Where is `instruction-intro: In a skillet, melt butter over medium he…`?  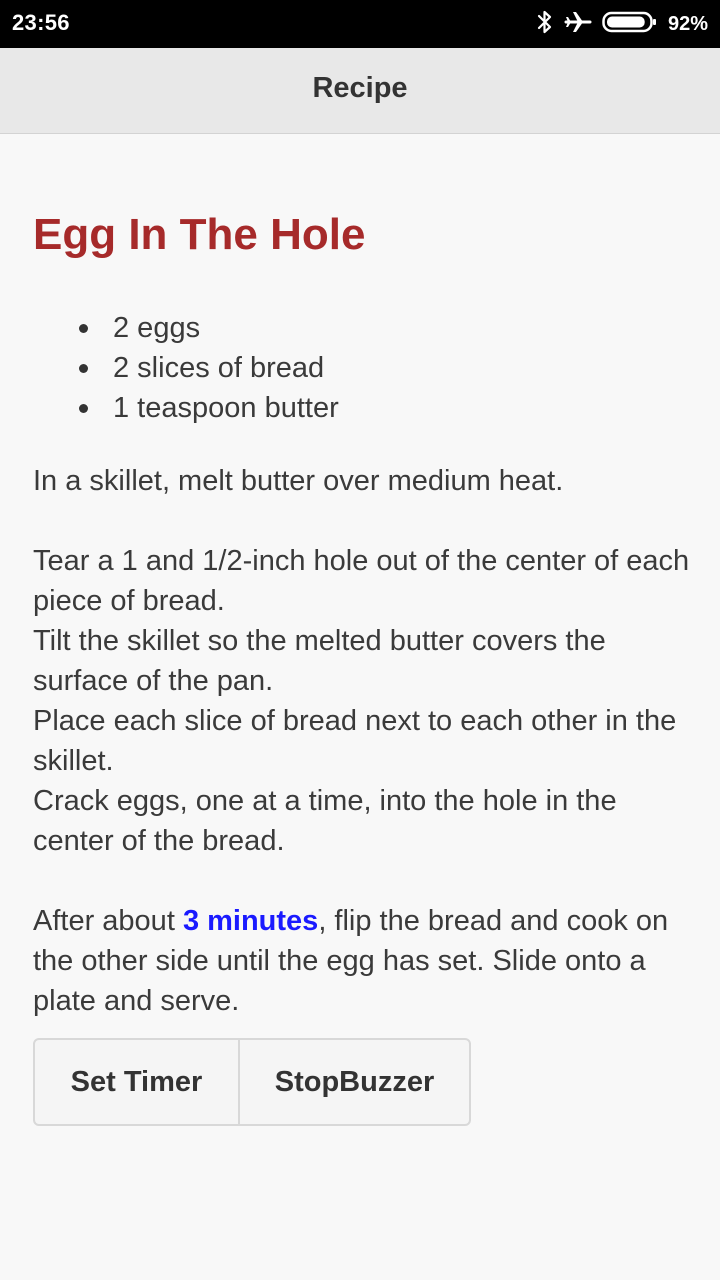 instruction-intro: In a skillet, melt butter over medium he… is located at coordinates (298, 481).